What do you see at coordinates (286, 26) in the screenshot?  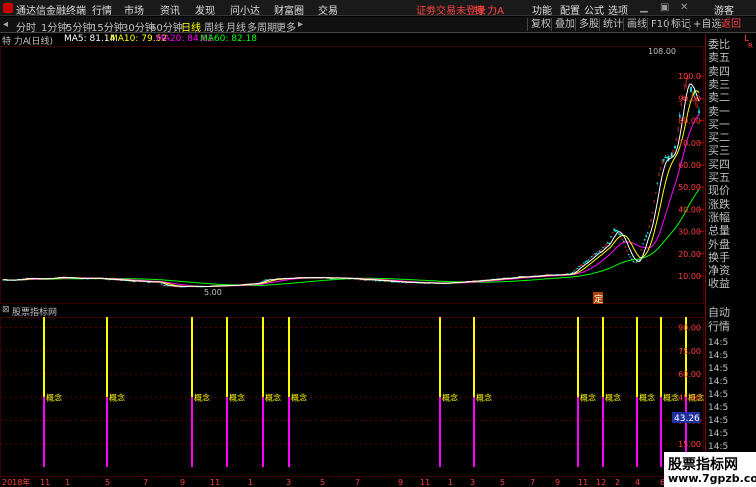 I see `tab-more: 更多` at bounding box center [286, 26].